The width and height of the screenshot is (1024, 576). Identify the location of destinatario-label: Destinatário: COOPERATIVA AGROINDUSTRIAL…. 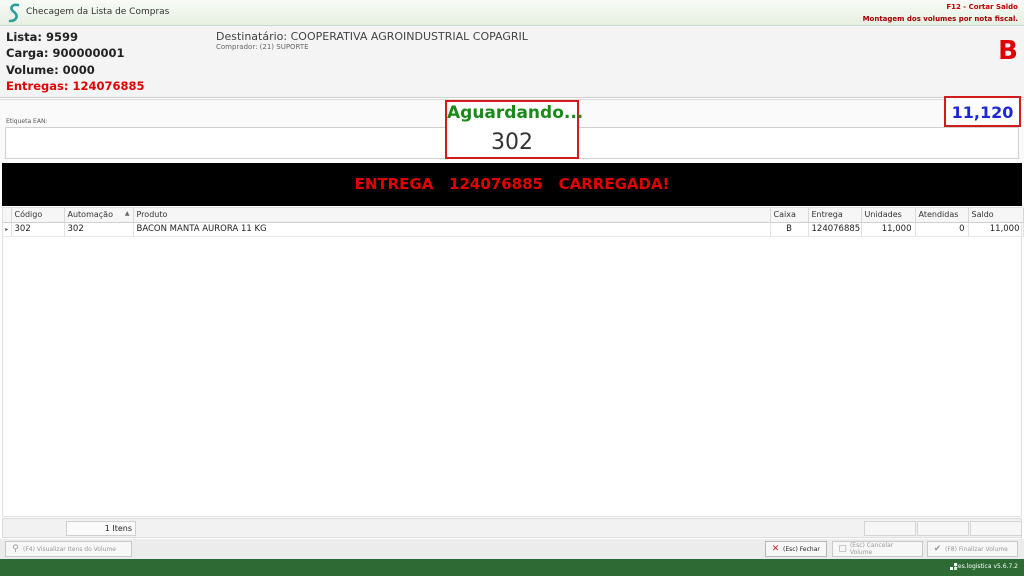
(372, 36).